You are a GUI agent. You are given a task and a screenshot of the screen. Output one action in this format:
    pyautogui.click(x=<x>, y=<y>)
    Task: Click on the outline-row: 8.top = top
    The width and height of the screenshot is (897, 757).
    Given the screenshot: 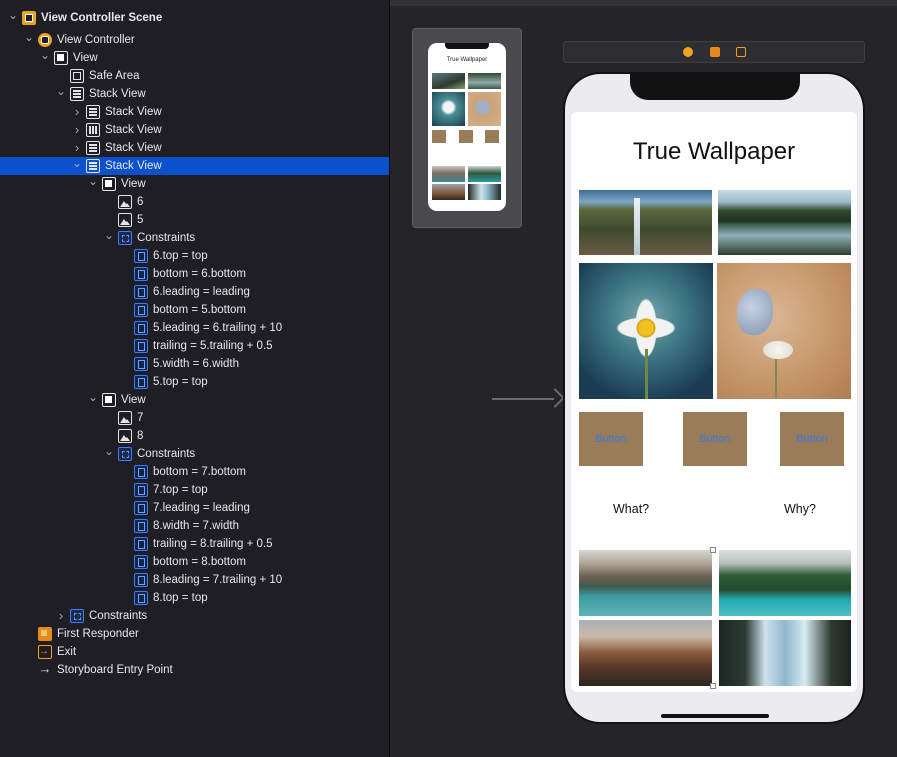 What is the action you would take?
    pyautogui.click(x=194, y=598)
    